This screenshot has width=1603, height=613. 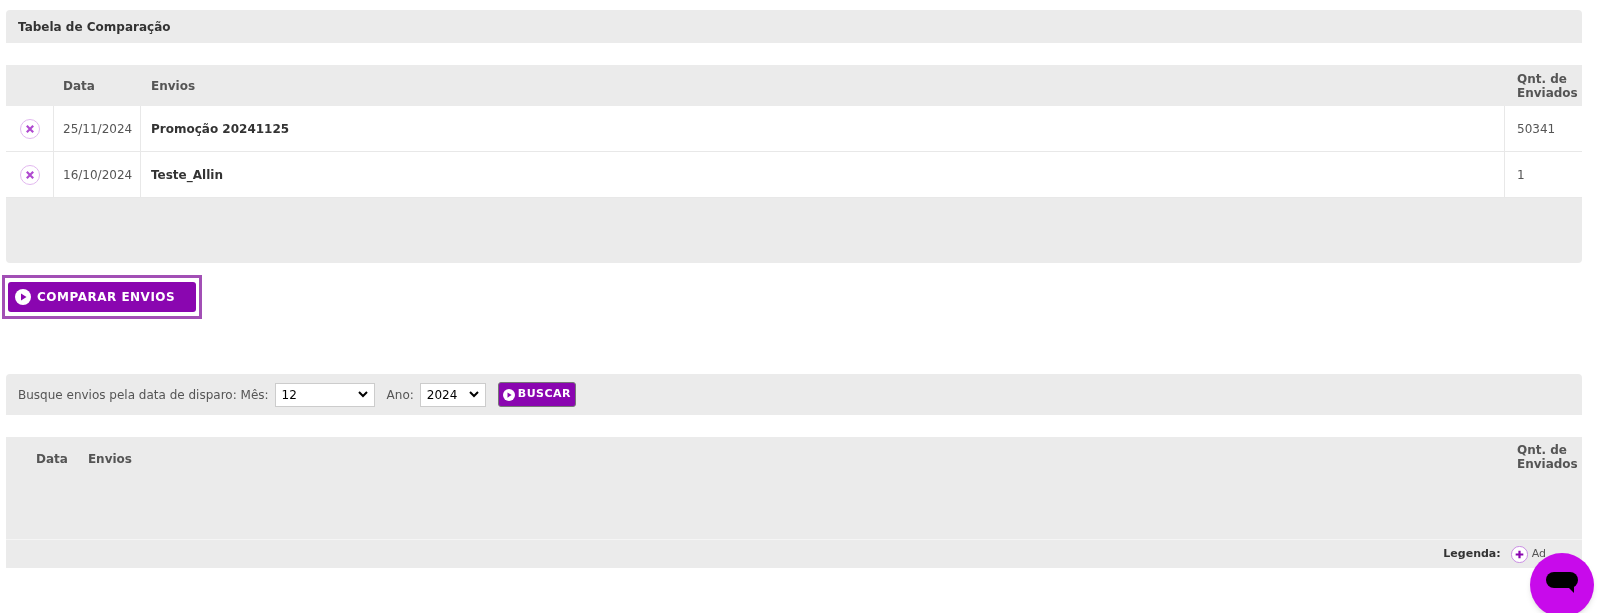 What do you see at coordinates (452, 394) in the screenshot?
I see `year-select: 2024` at bounding box center [452, 394].